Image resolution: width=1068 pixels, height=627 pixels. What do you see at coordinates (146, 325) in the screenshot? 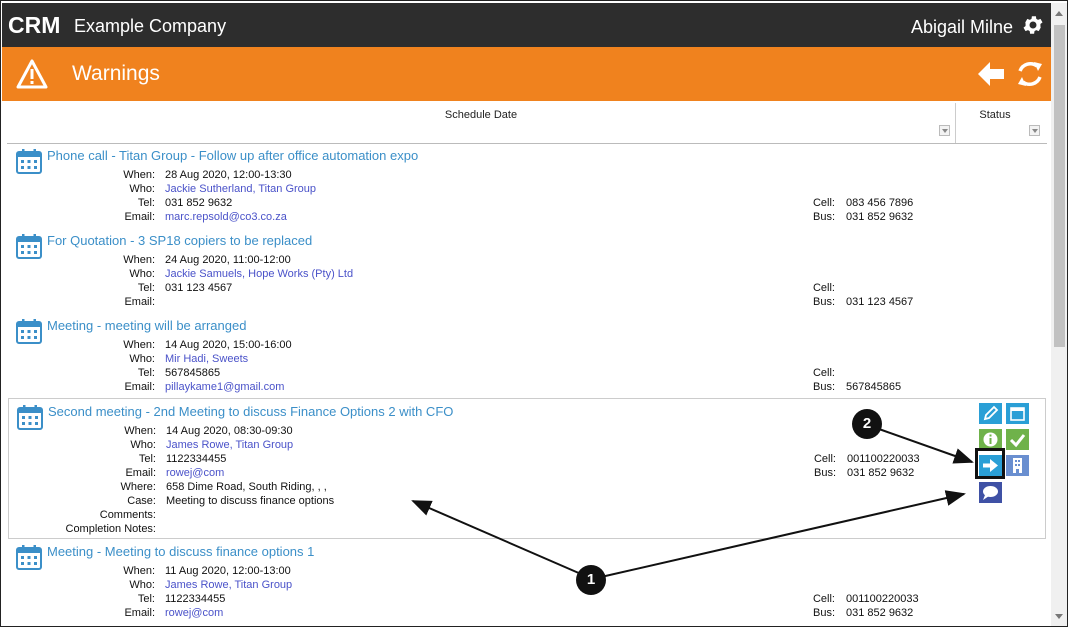
I see `record-title: Meeting - meeting will be arranged` at bounding box center [146, 325].